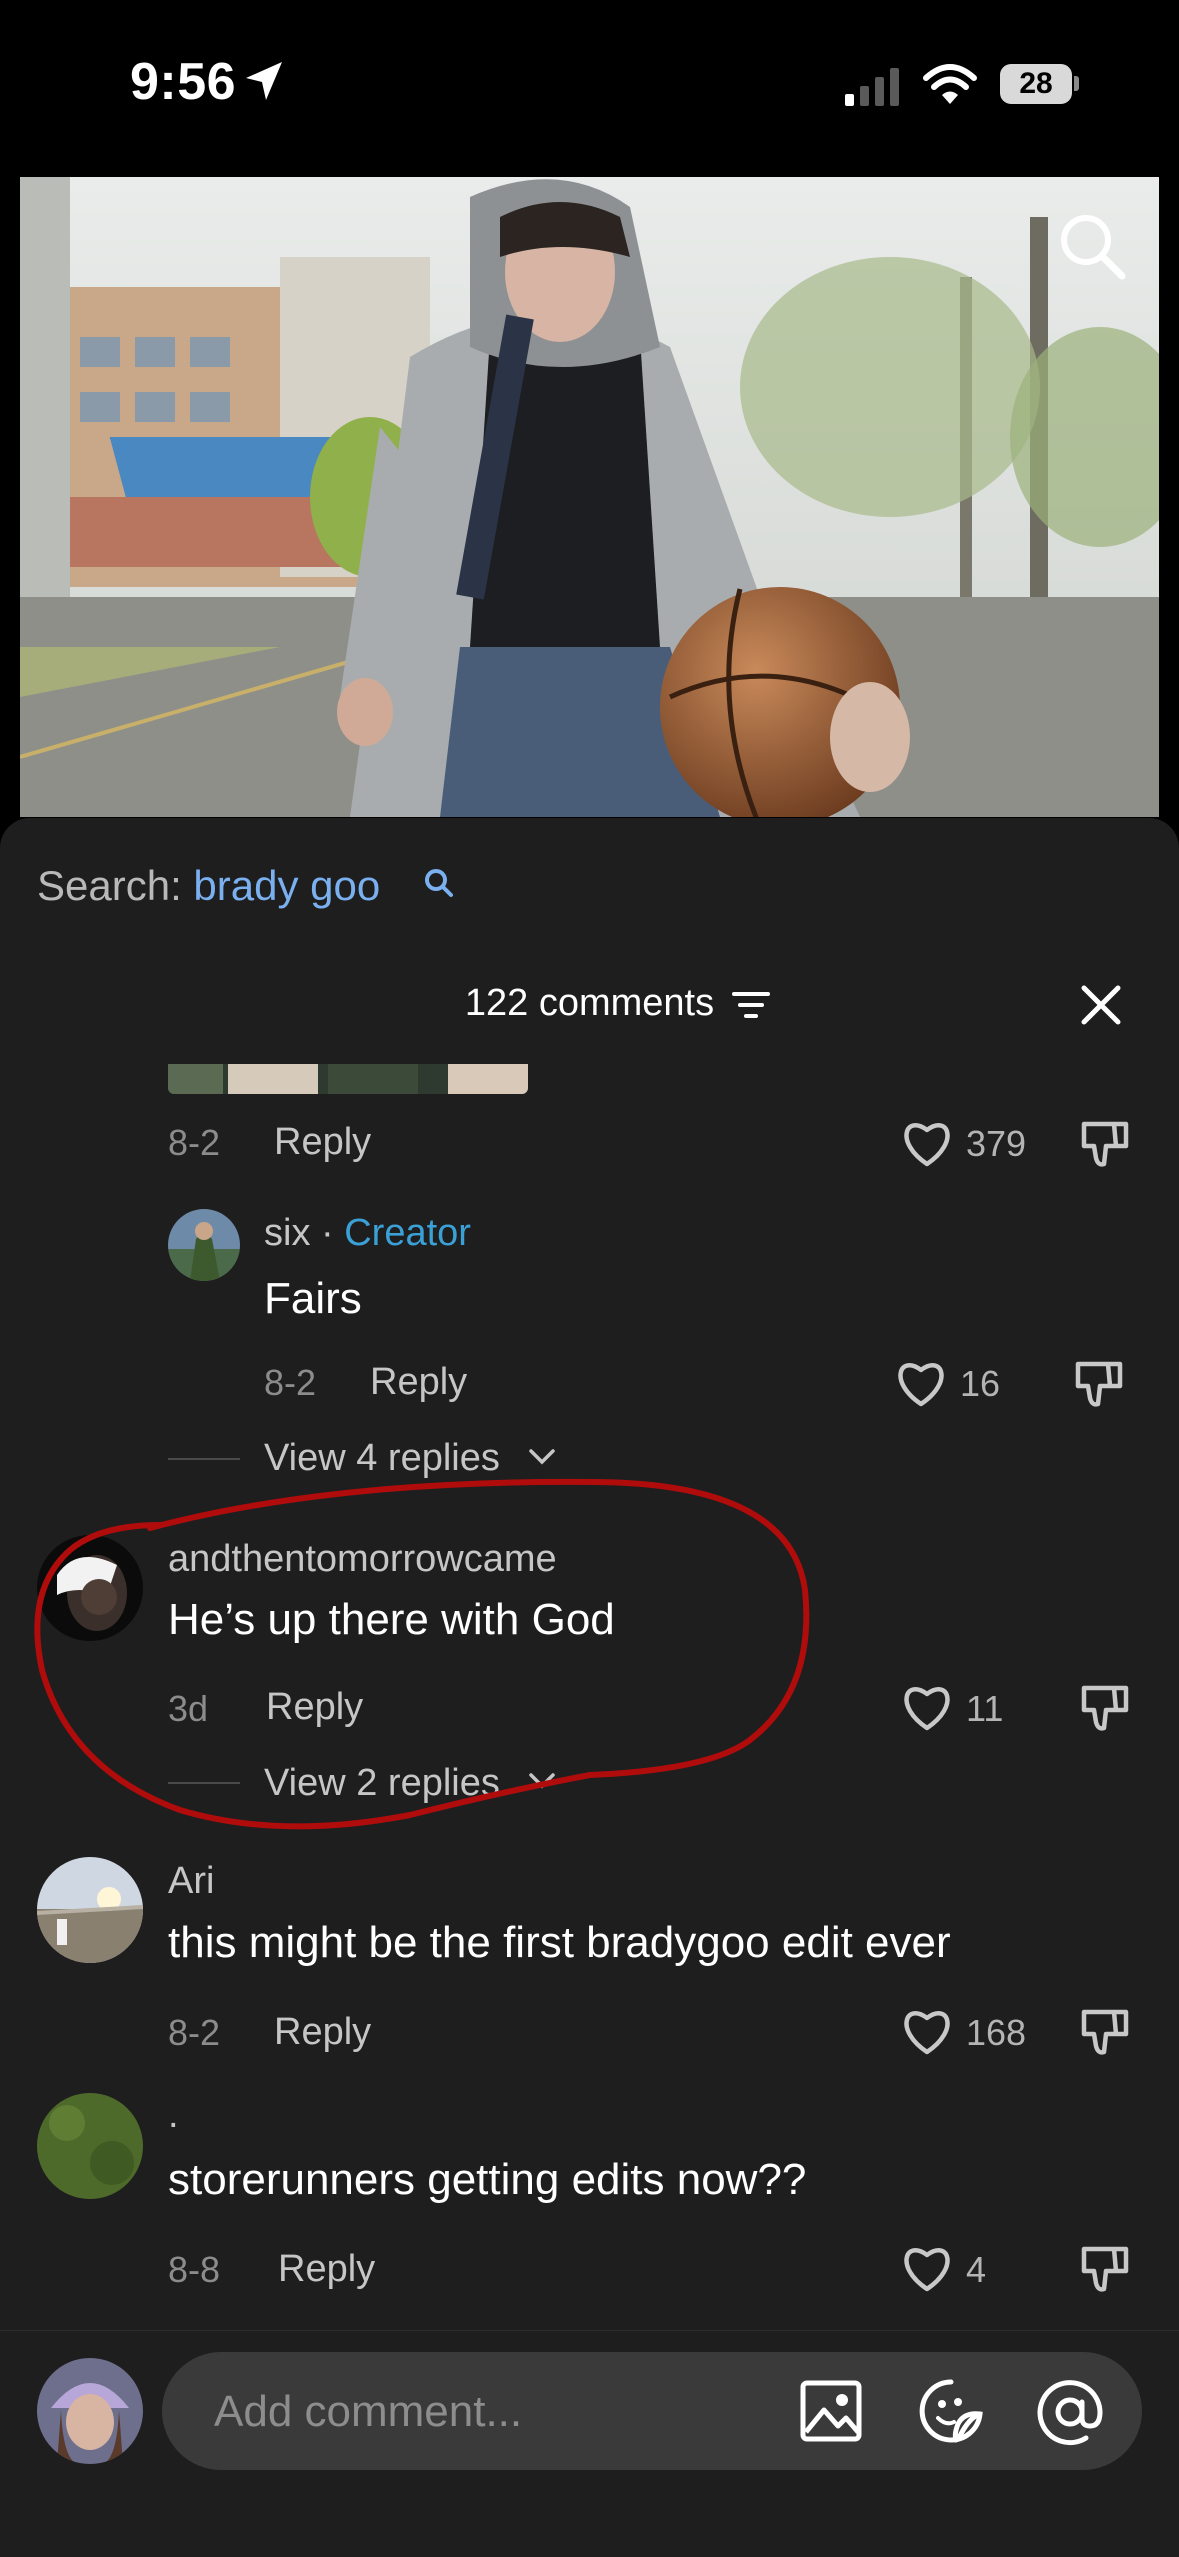  What do you see at coordinates (313, 1298) in the screenshot?
I see `comment-text: Fairs` at bounding box center [313, 1298].